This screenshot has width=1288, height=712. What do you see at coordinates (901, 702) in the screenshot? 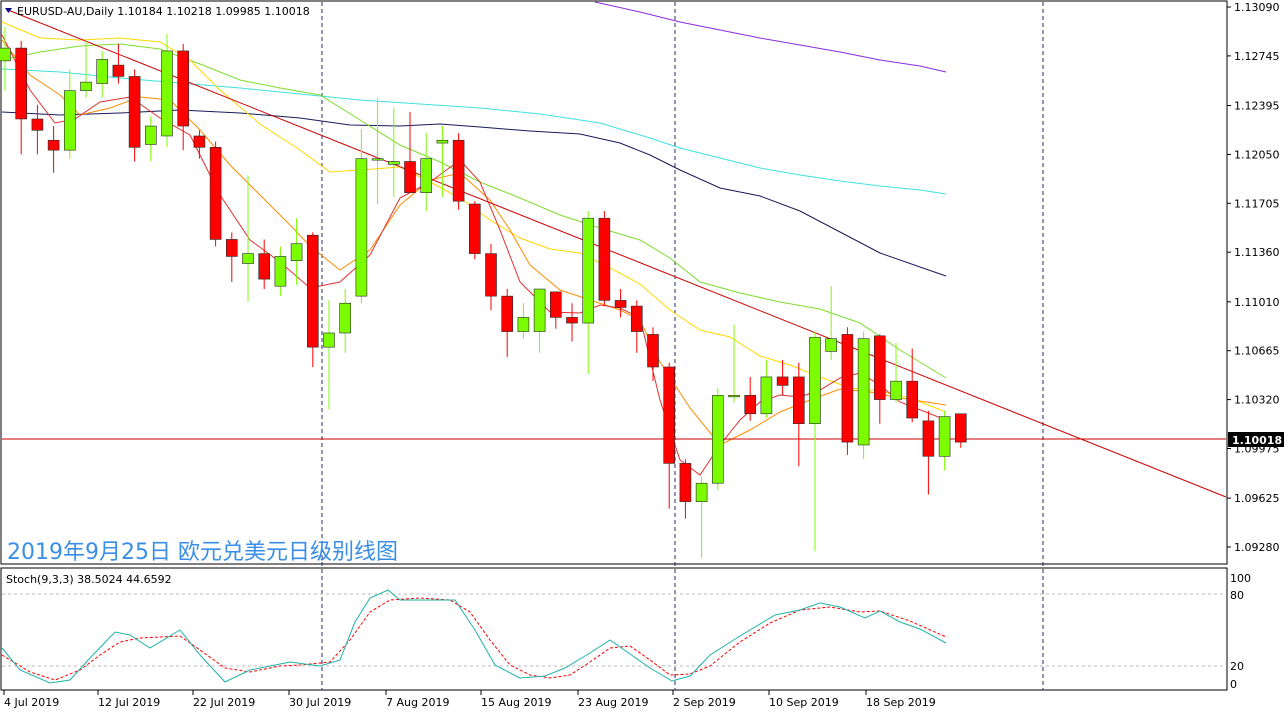
I see `time-tick-label: 18 Sep 2019` at bounding box center [901, 702].